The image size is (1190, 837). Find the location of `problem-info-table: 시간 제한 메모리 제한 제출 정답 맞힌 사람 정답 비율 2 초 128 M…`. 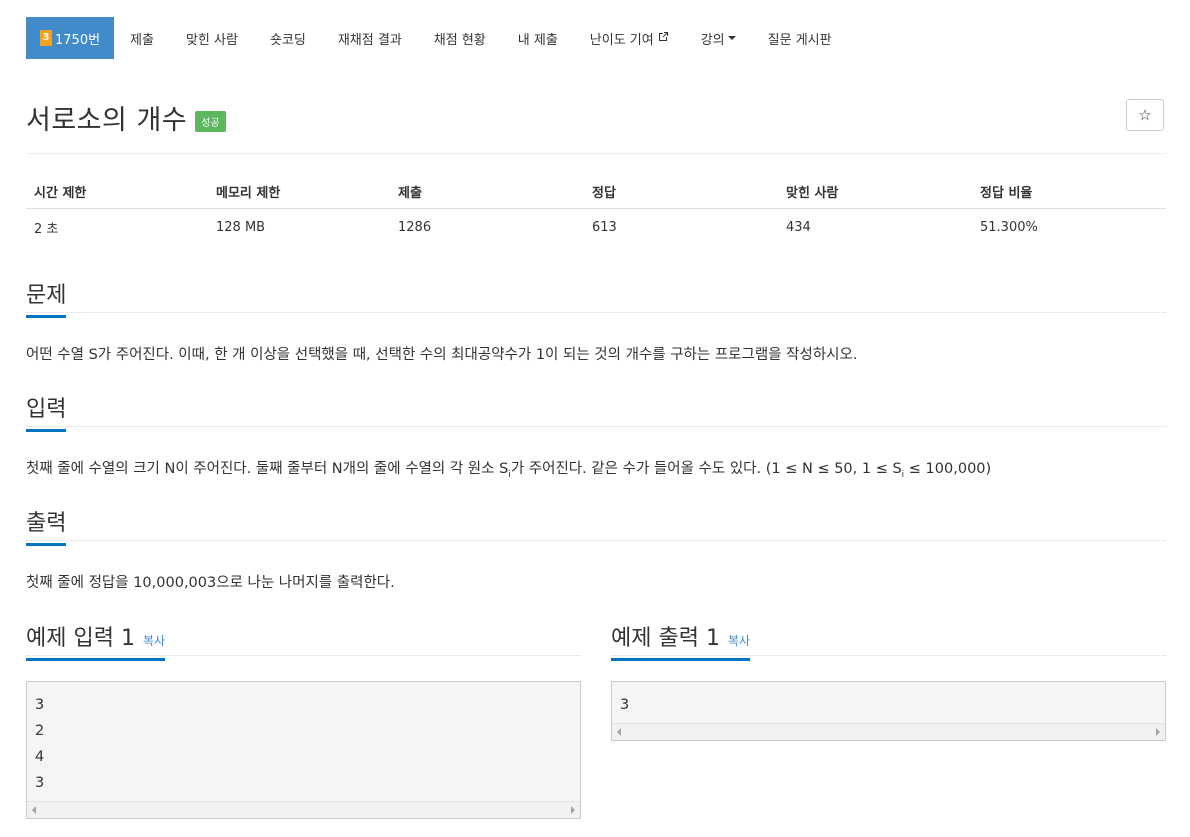

problem-info-table: 시간 제한 메모리 제한 제출 정답 맞힌 사람 정답 비율 2 초 128 M… is located at coordinates (596, 209).